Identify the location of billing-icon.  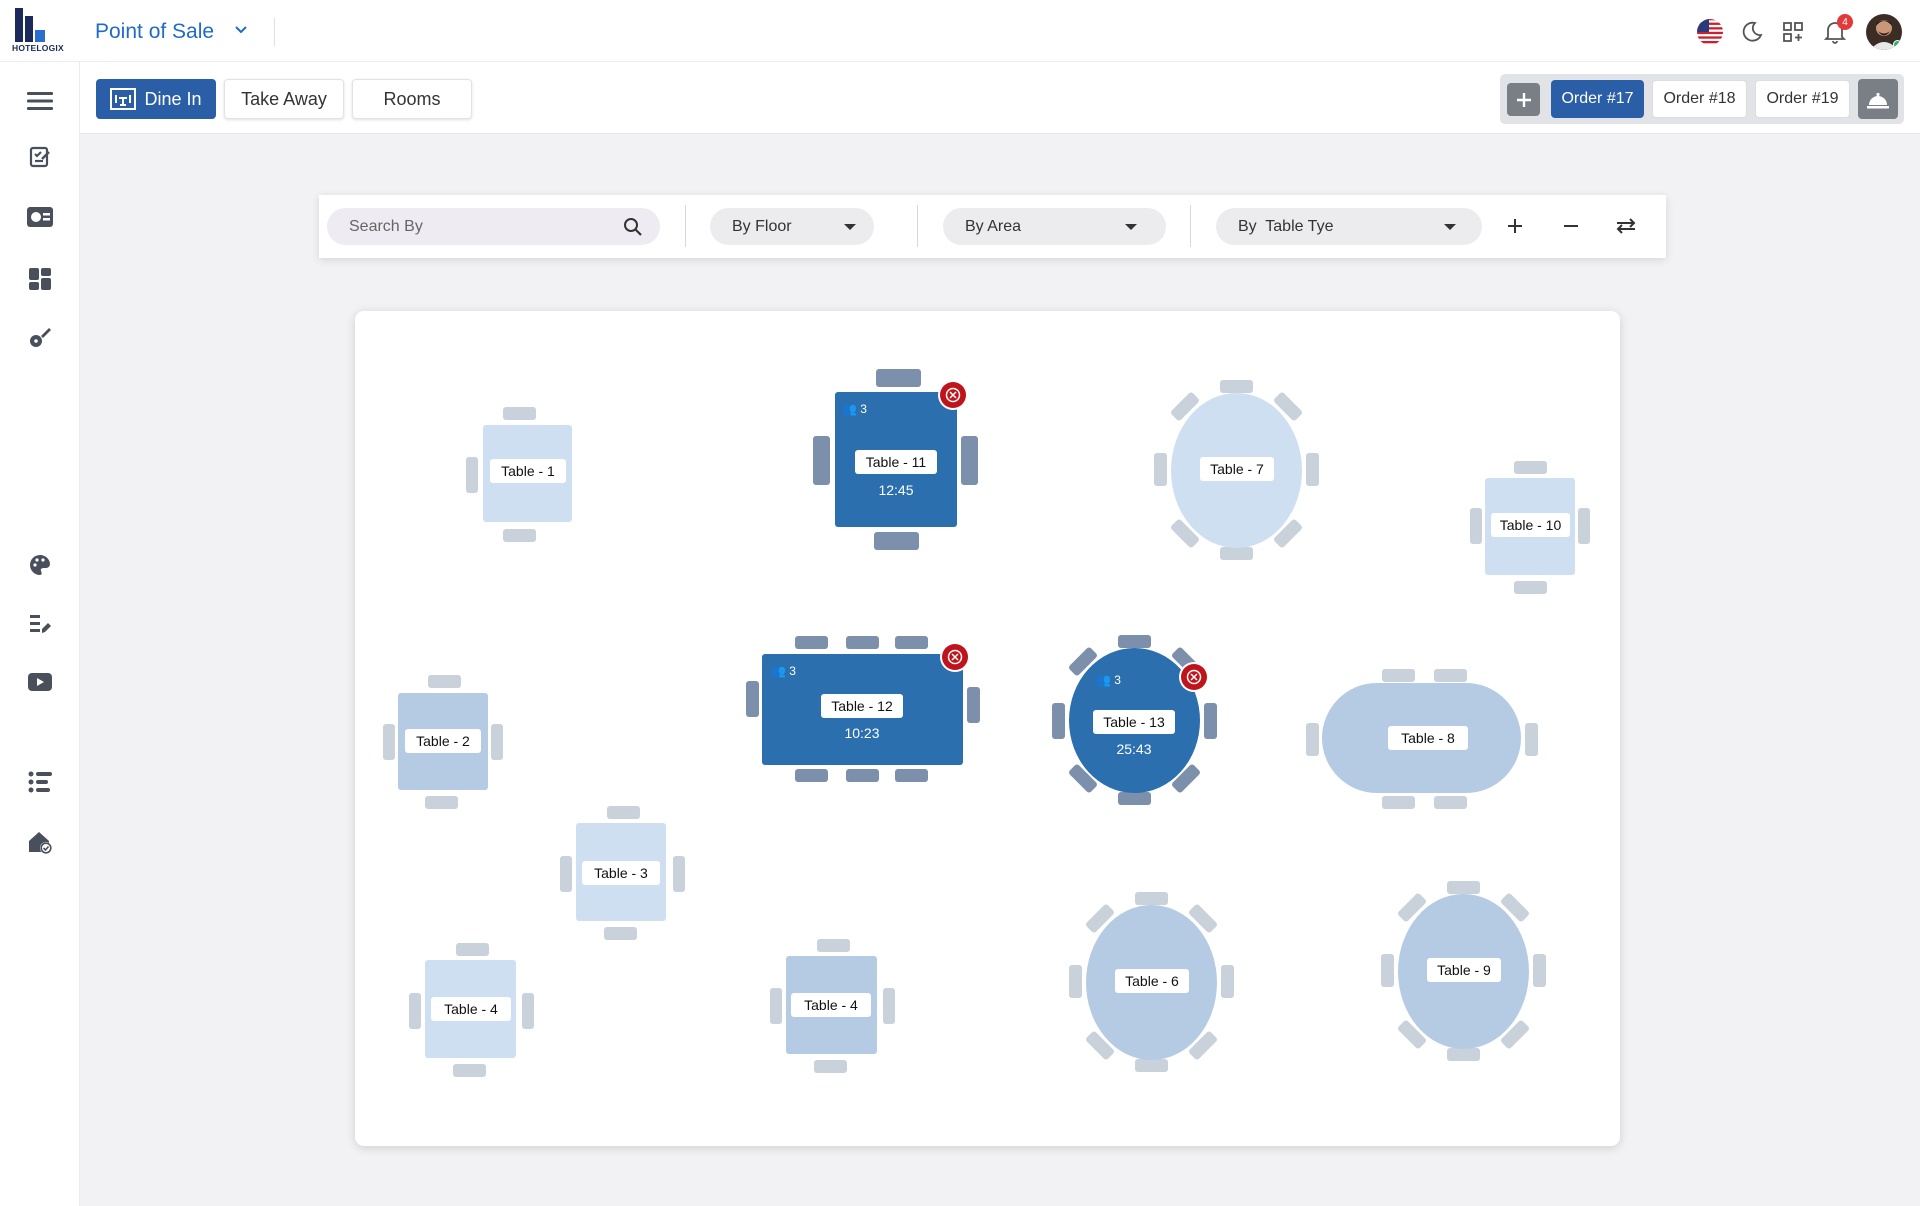
(40, 217).